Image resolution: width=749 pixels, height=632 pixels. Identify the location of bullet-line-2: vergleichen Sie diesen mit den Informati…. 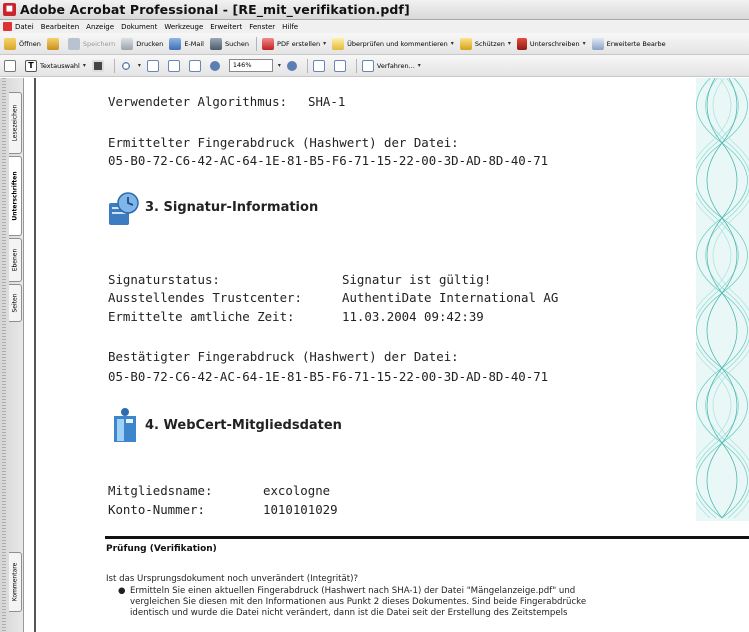
(358, 602).